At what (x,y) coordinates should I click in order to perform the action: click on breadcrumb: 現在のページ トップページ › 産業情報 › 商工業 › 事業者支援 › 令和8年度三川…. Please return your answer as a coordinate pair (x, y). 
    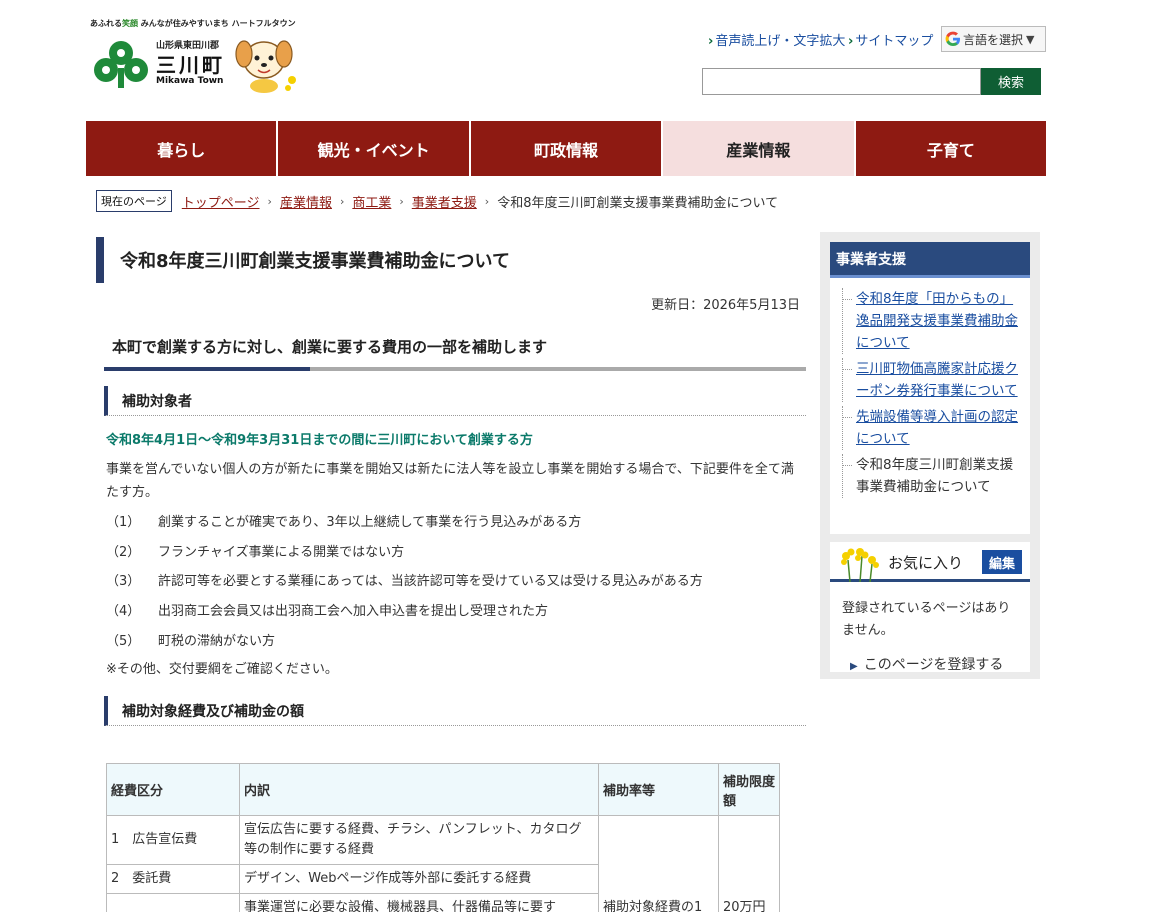
    Looking at the image, I should click on (437, 201).